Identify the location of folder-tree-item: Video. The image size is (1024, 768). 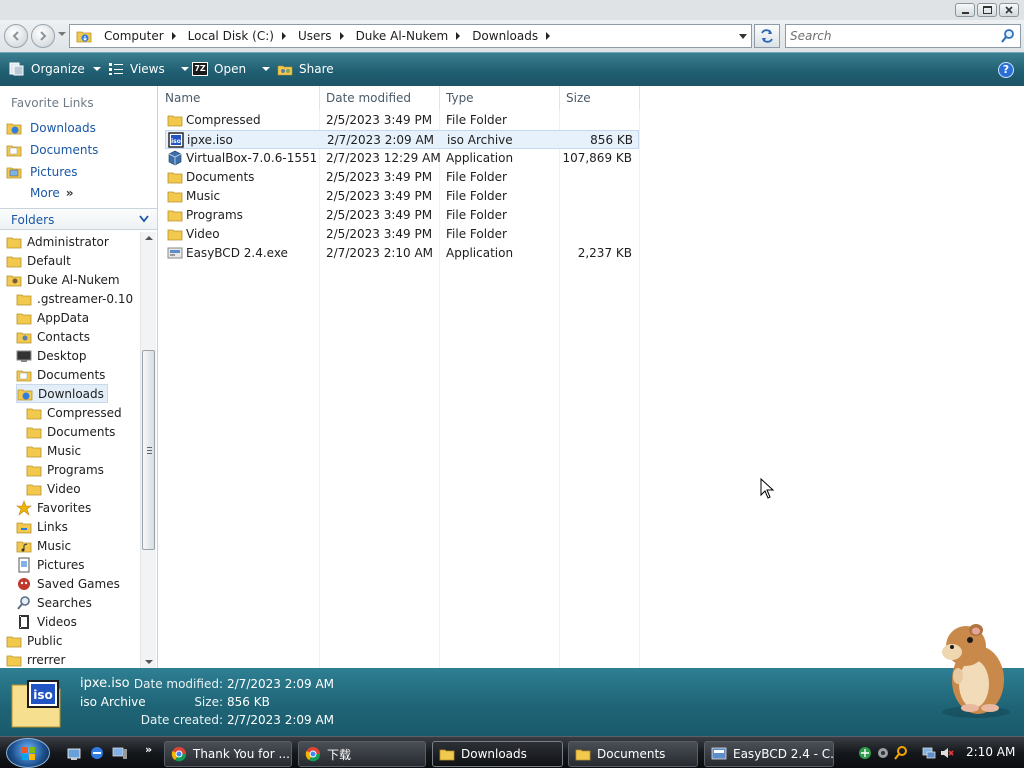
(53, 488).